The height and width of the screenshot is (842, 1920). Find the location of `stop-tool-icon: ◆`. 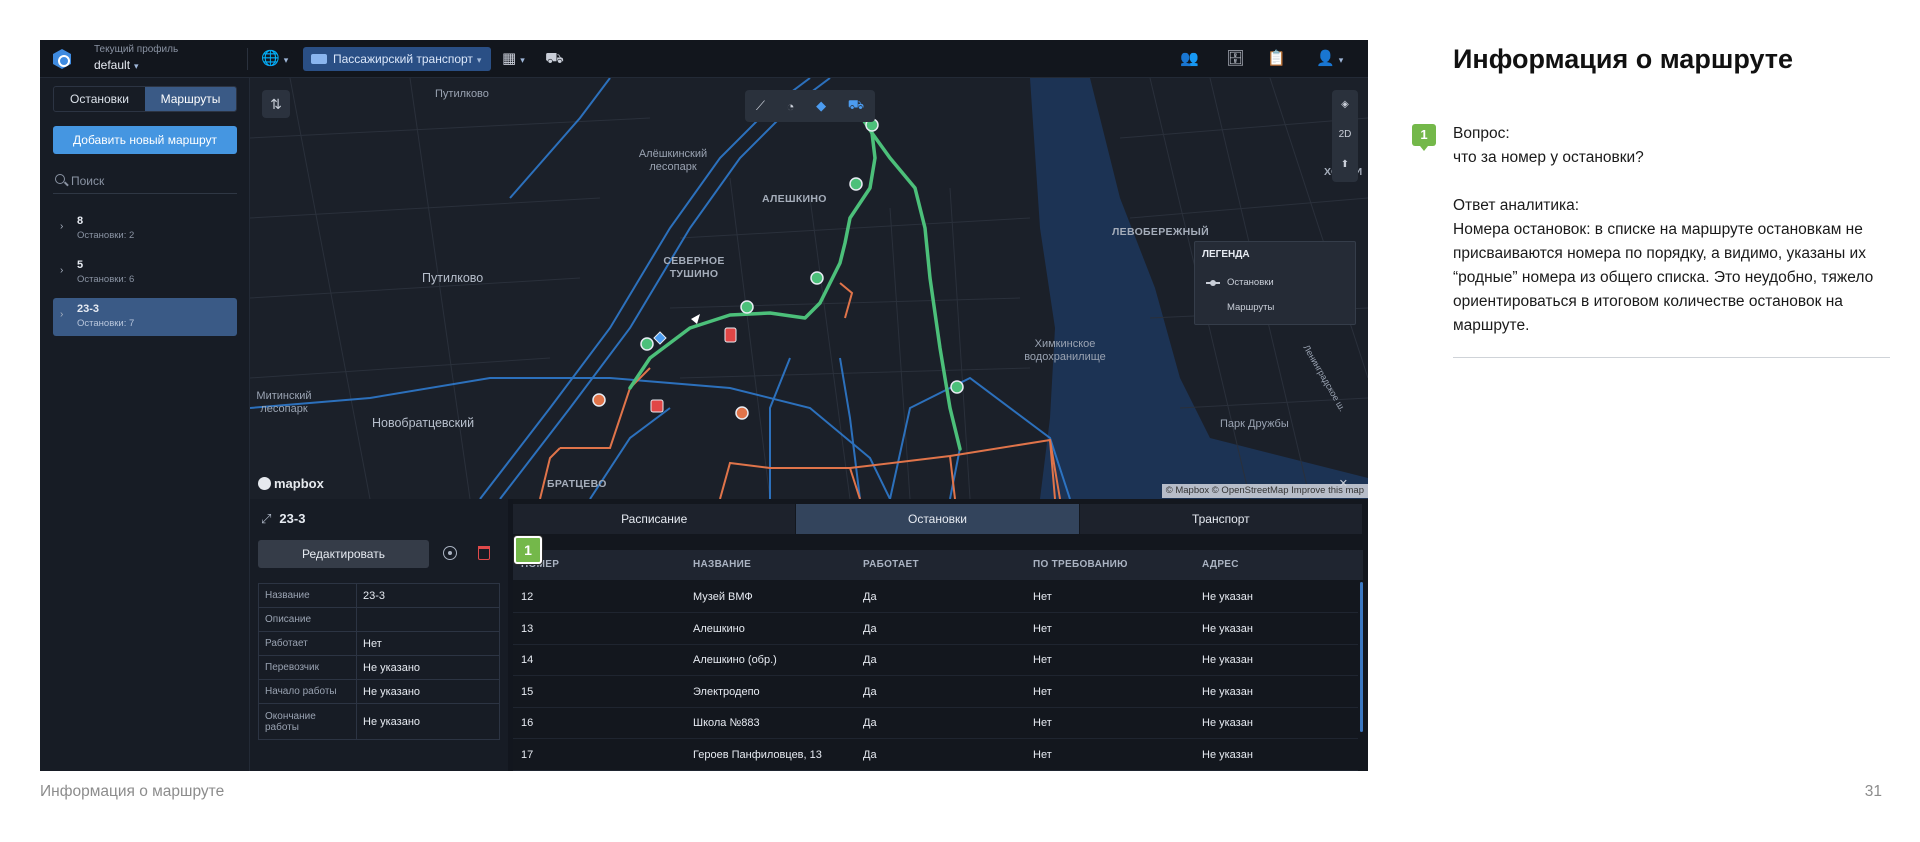

stop-tool-icon: ◆ is located at coordinates (821, 106).